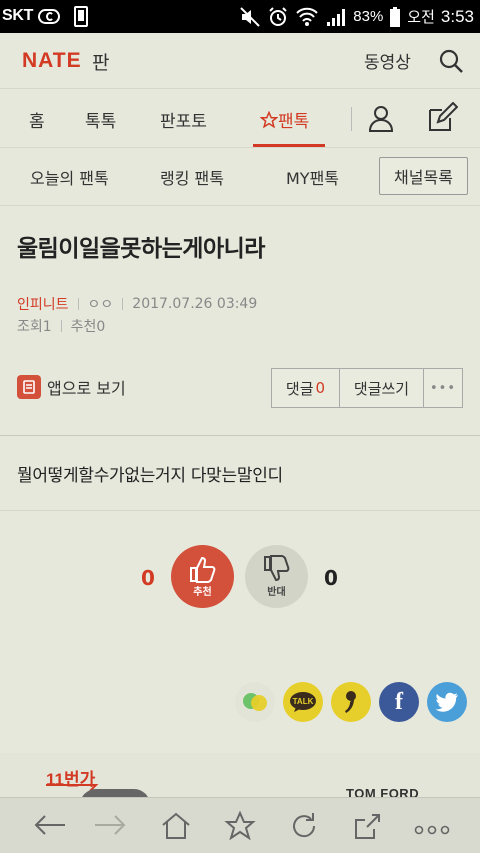 This screenshot has width=480, height=853. I want to click on kakaotalk-icon: TALK, so click(303, 702).